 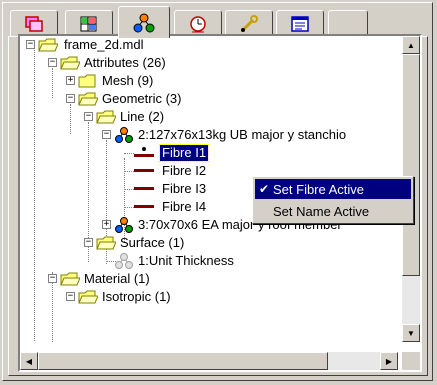 I want to click on tree-item-label: 1:Unit Thickness, so click(x=186, y=261).